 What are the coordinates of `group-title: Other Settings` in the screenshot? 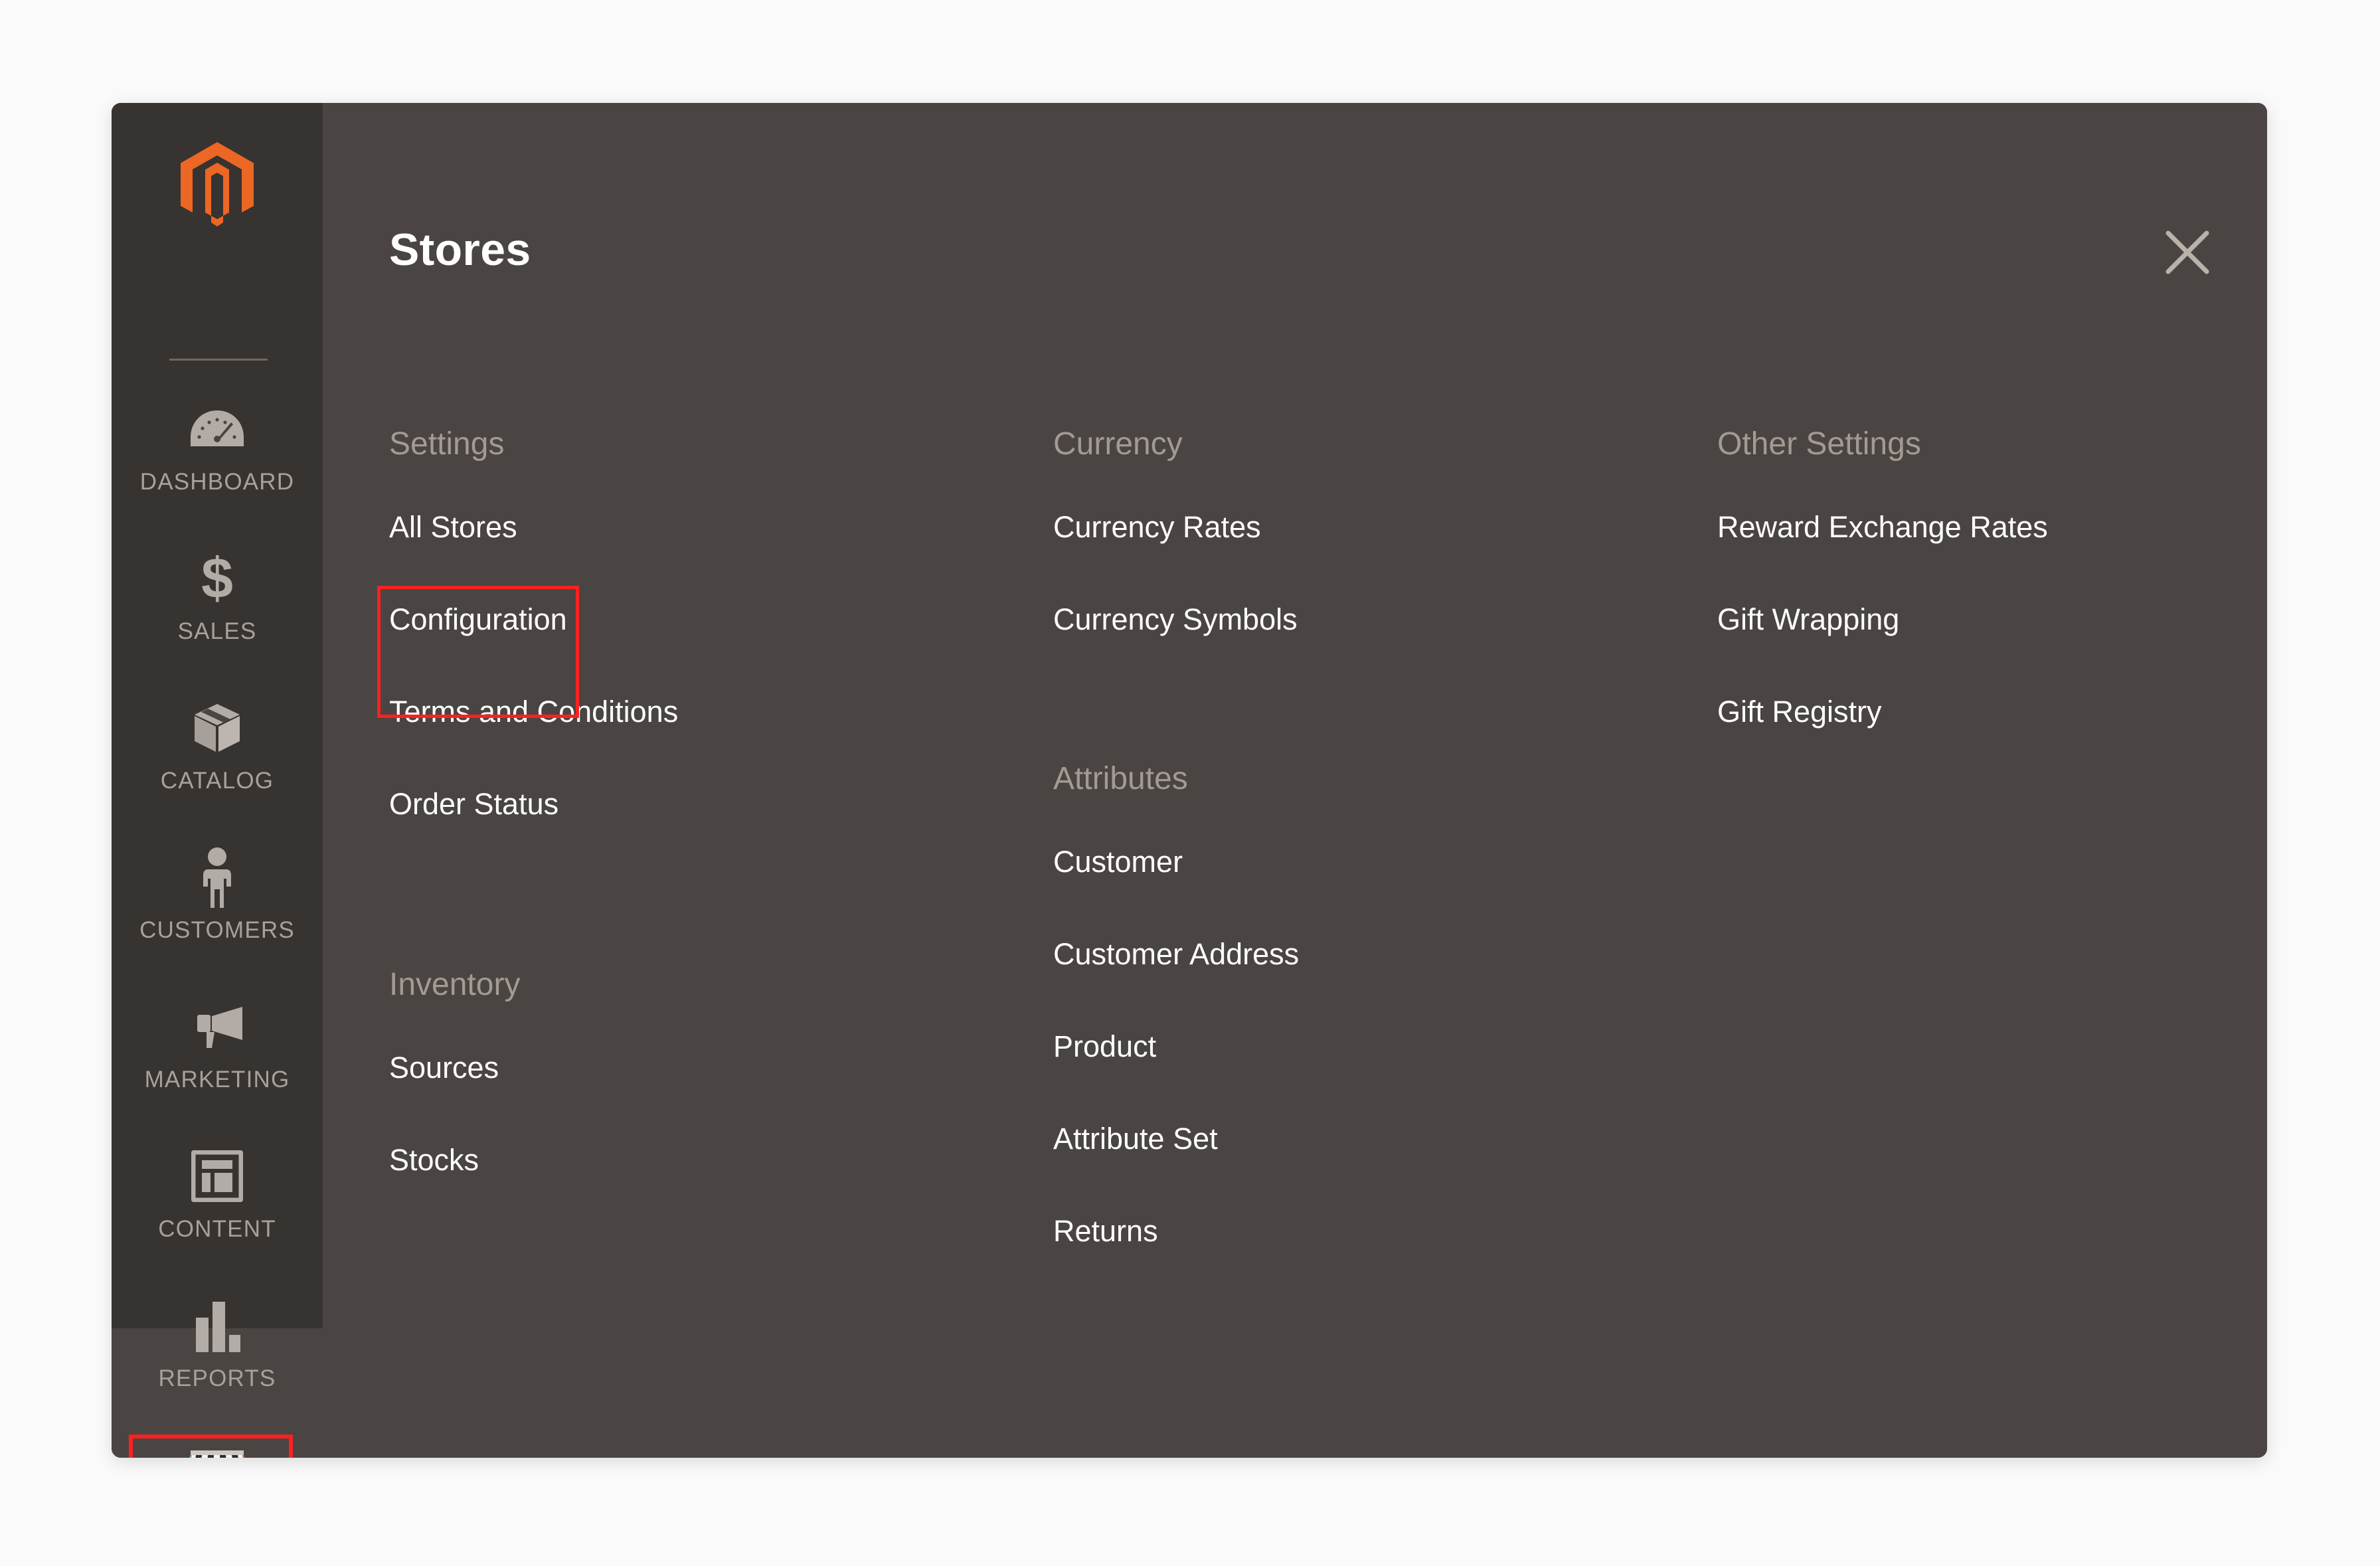 It's located at (1819, 444).